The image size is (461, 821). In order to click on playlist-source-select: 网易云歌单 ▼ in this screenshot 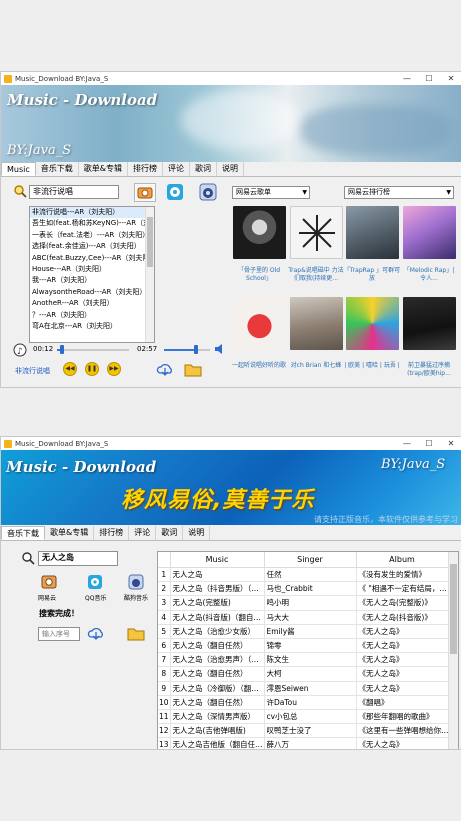, I will do `click(271, 192)`.